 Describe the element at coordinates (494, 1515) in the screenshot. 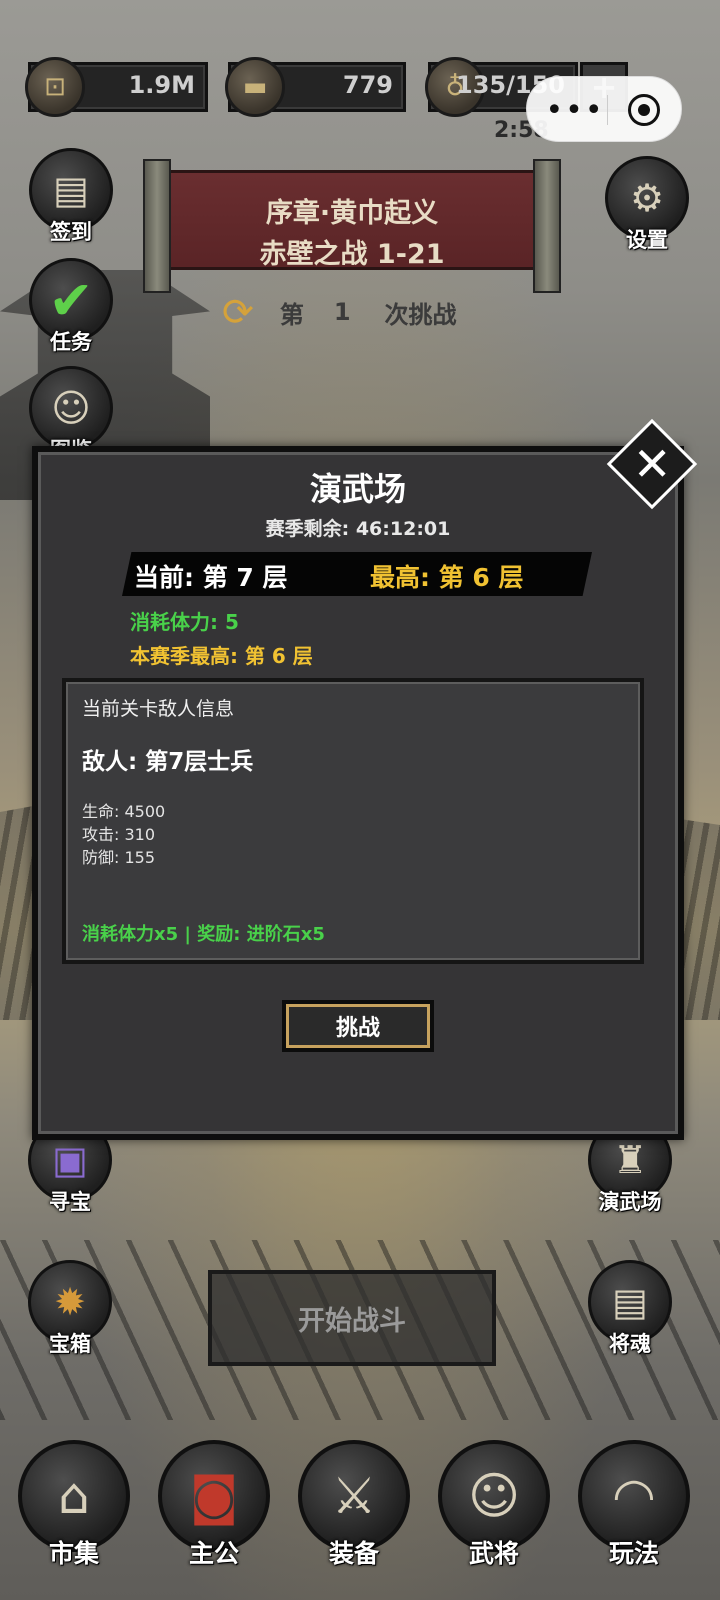

I see `nav-generals: ☺ 武将` at that location.